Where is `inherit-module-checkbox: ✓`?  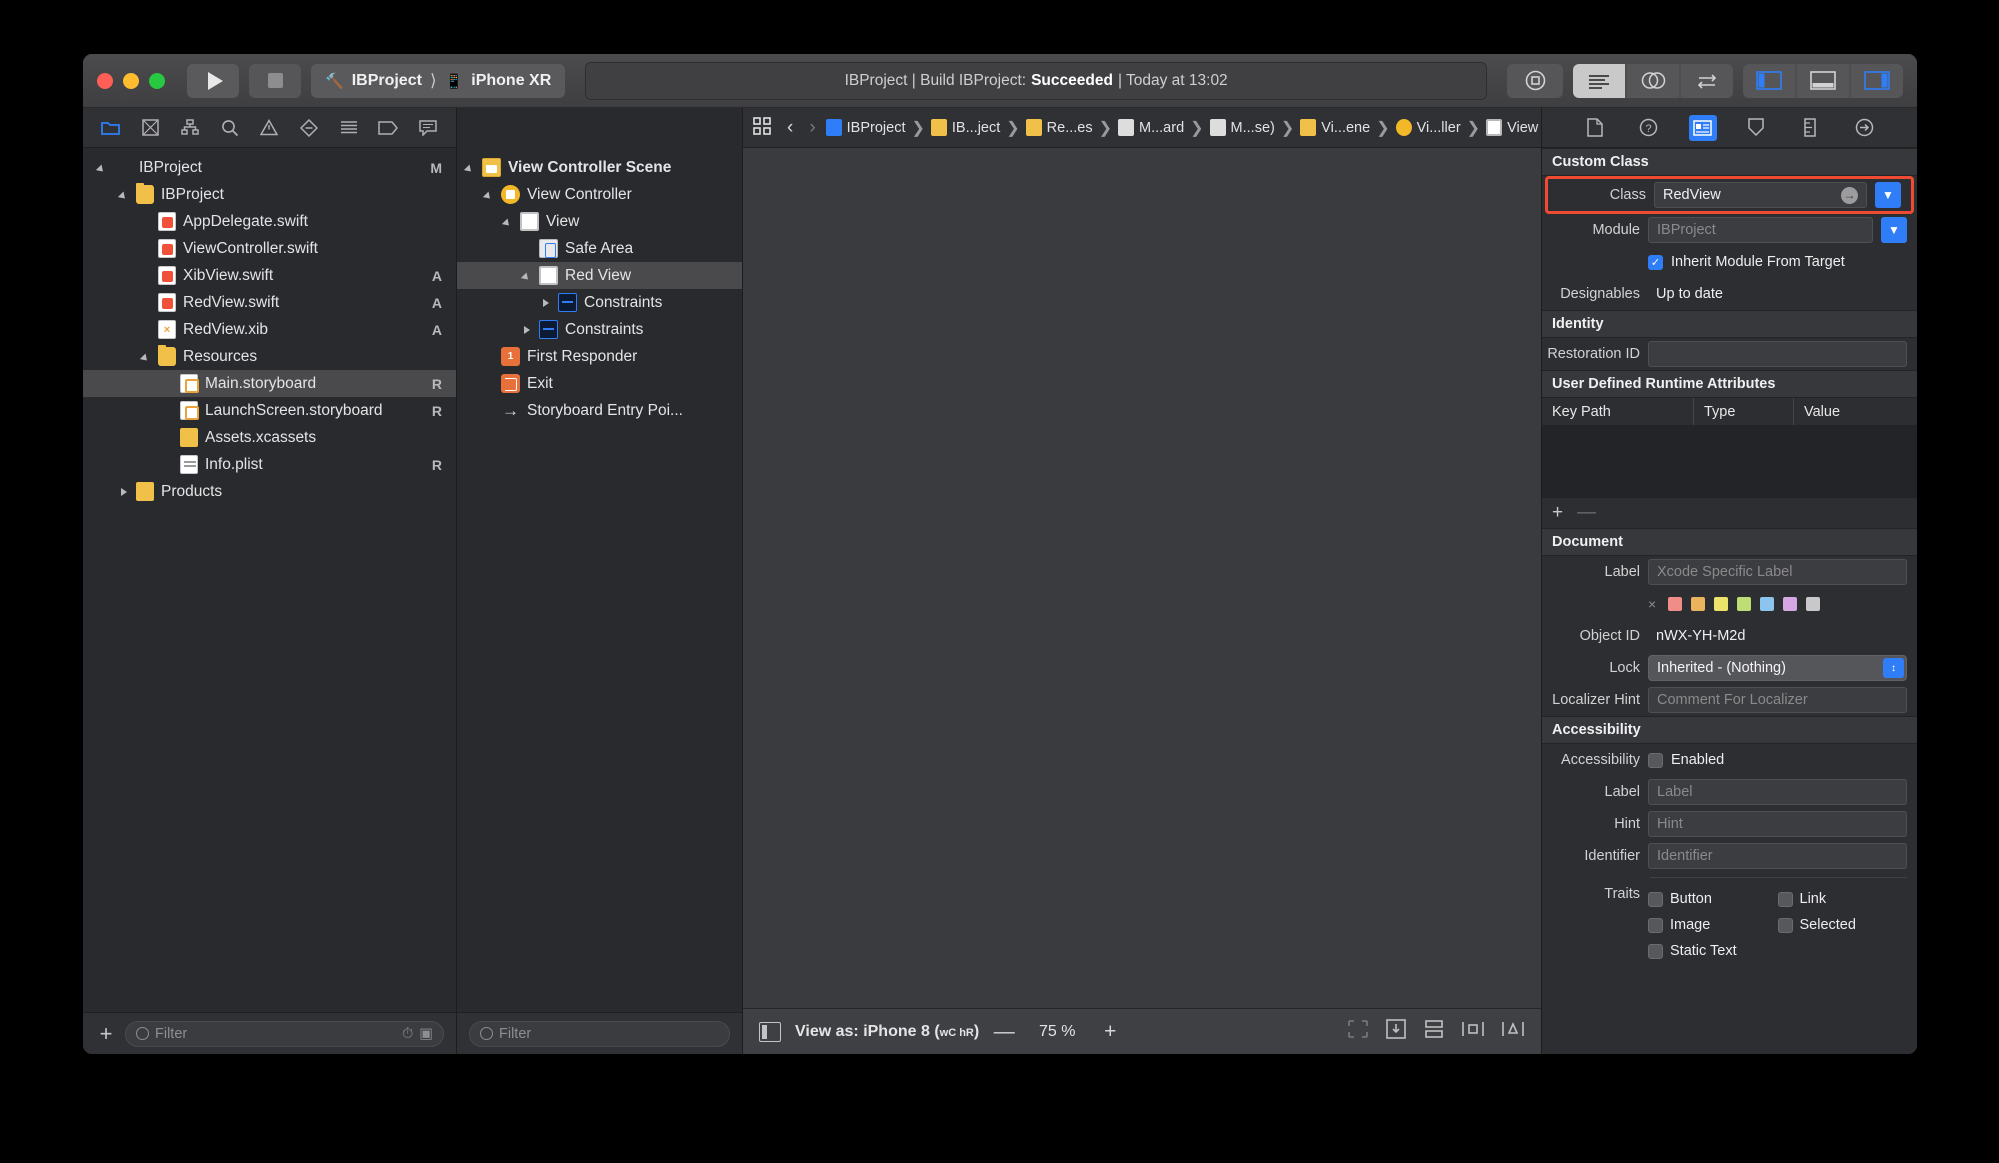
inherit-module-checkbox: ✓ is located at coordinates (1655, 262).